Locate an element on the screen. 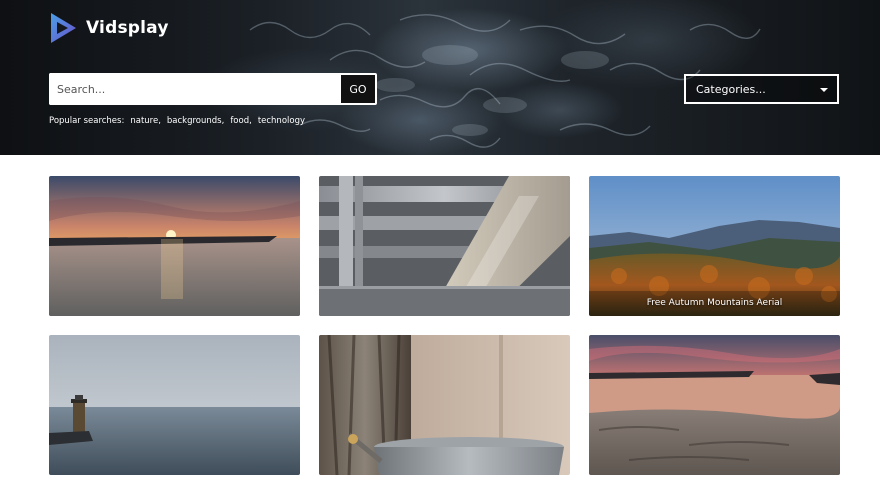 The image size is (880, 487). search-bar: GO is located at coordinates (213, 89).